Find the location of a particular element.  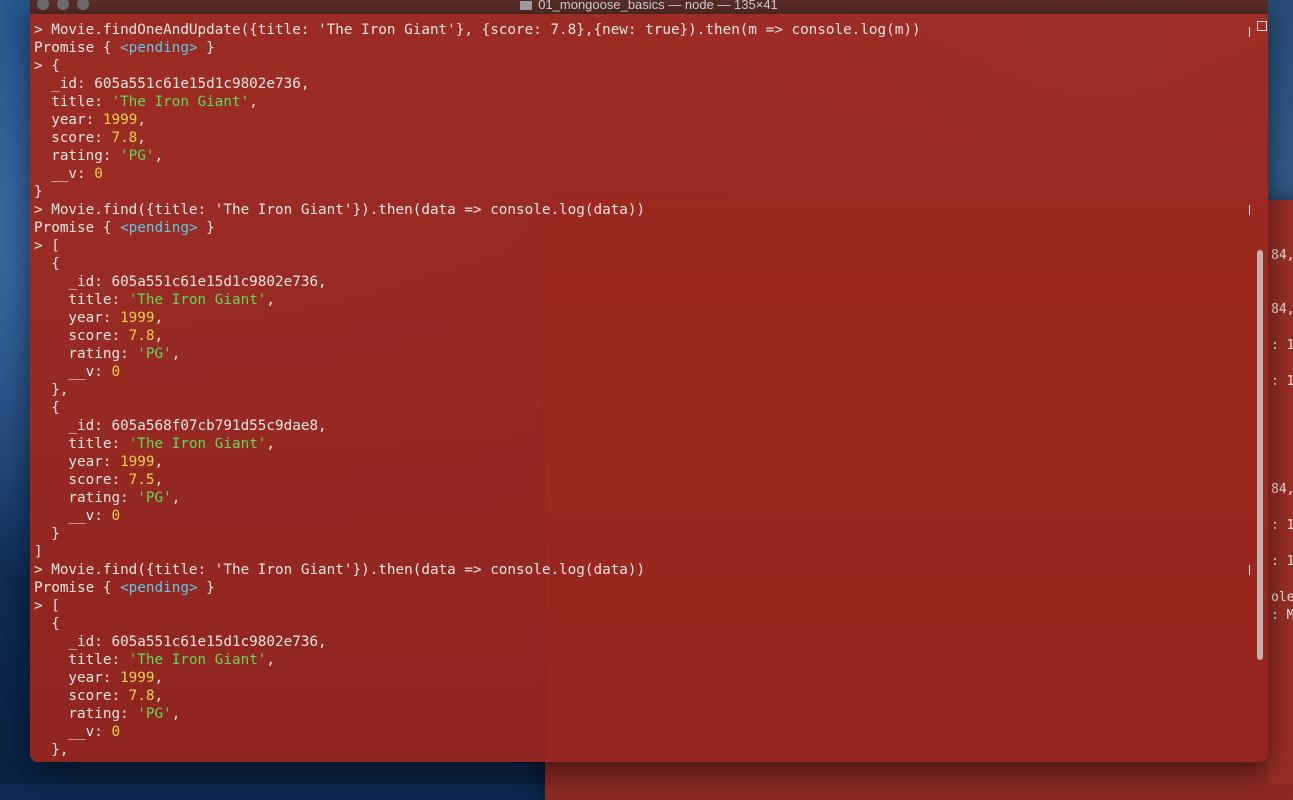

text-token: ] is located at coordinates (38, 552).